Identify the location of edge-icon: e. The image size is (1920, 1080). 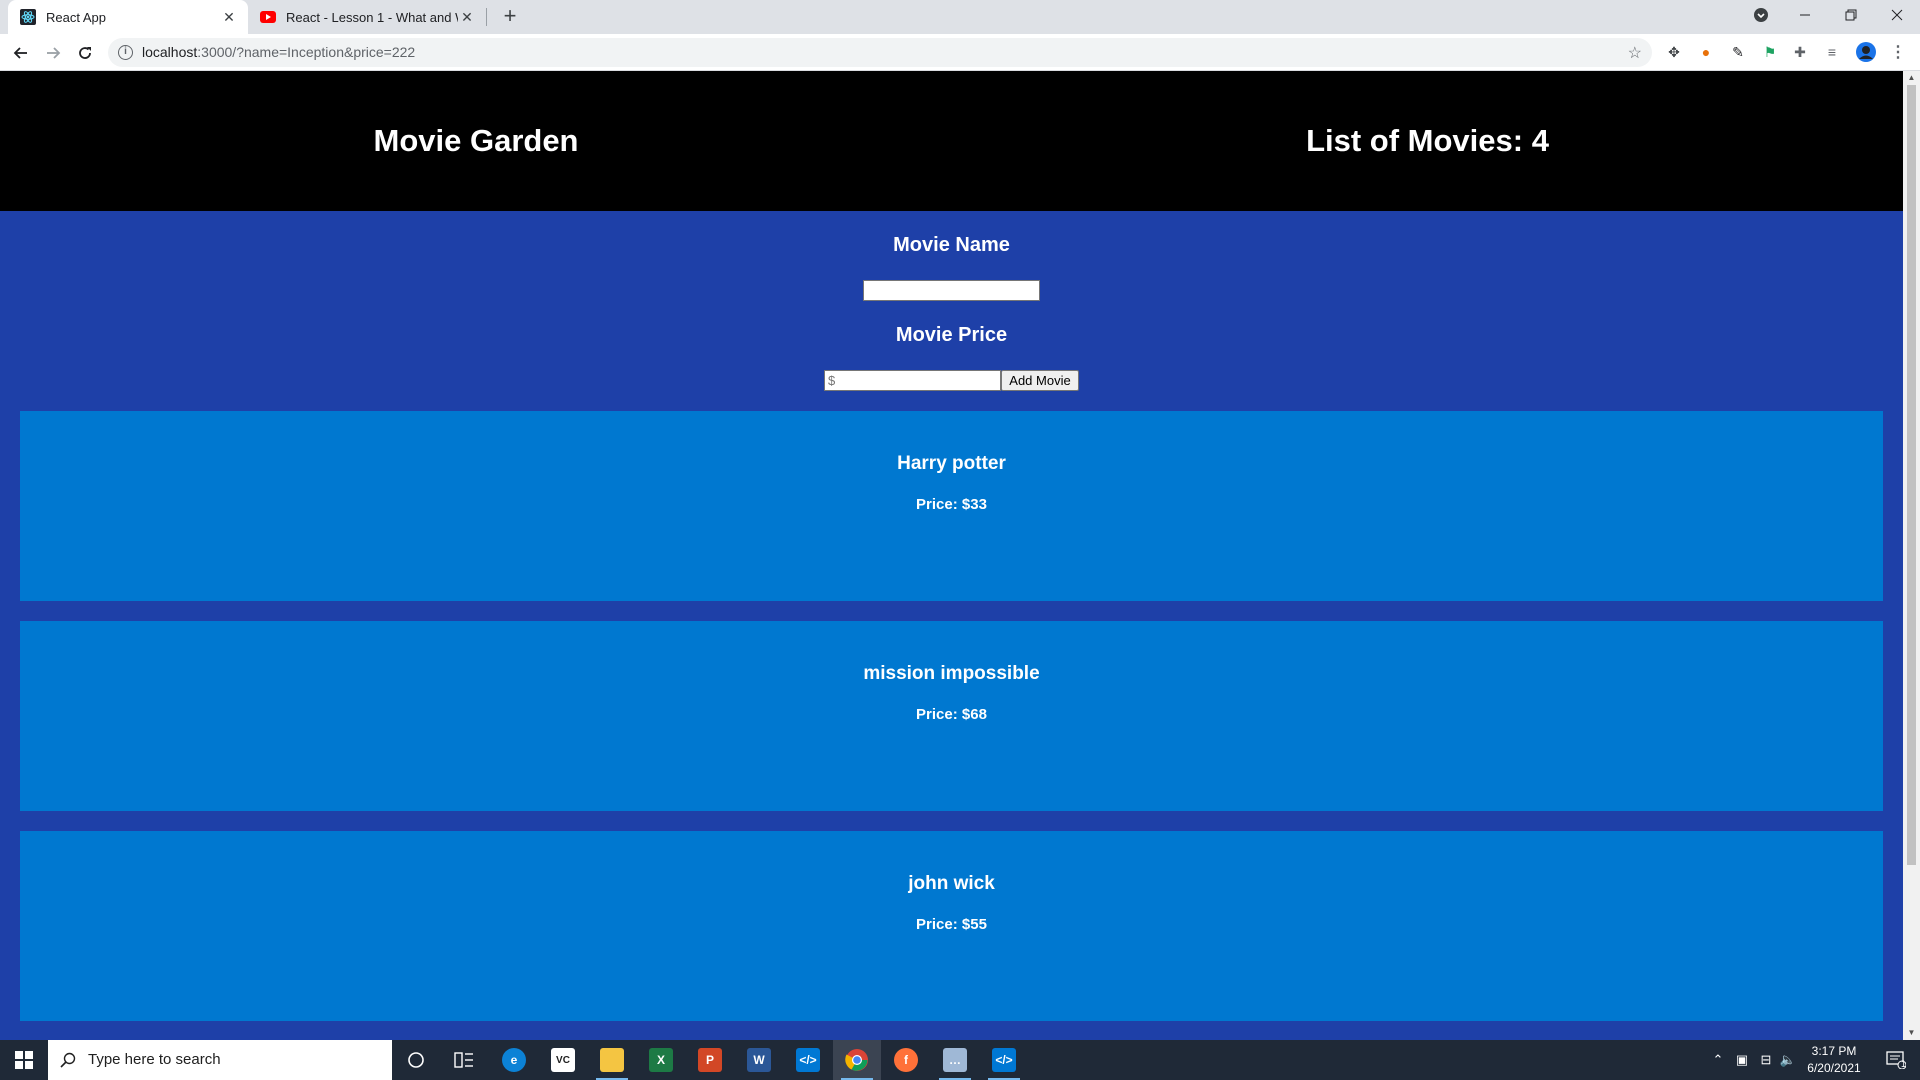
(514, 1060).